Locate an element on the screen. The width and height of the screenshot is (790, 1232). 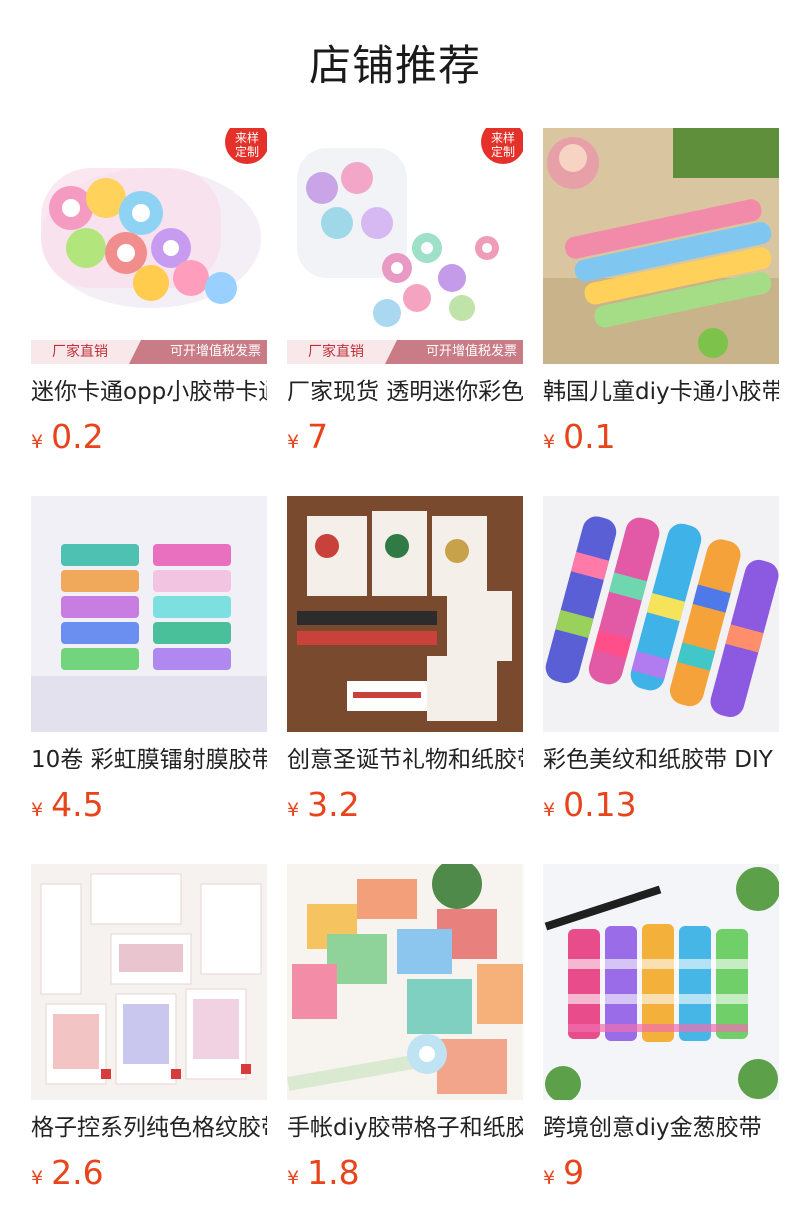
product-name: 跨境创意diy金葱胶带 is located at coordinates (661, 1128).